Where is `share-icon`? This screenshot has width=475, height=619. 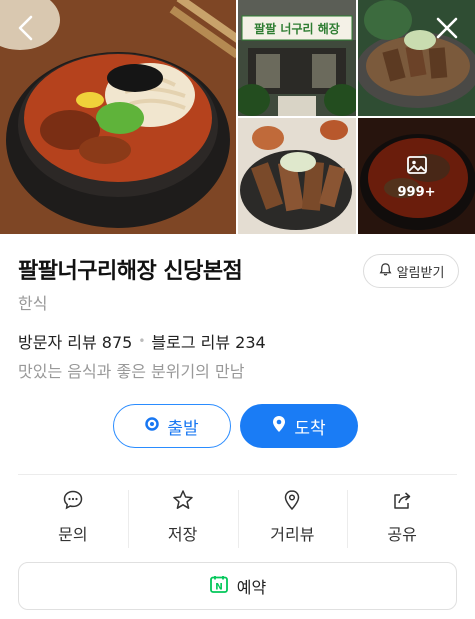 share-icon is located at coordinates (402, 502).